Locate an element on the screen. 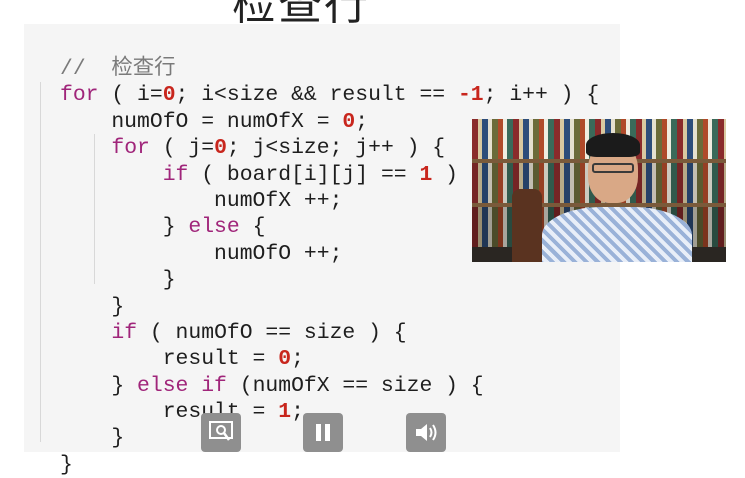  code-comment: // 检查行 is located at coordinates (118, 69).